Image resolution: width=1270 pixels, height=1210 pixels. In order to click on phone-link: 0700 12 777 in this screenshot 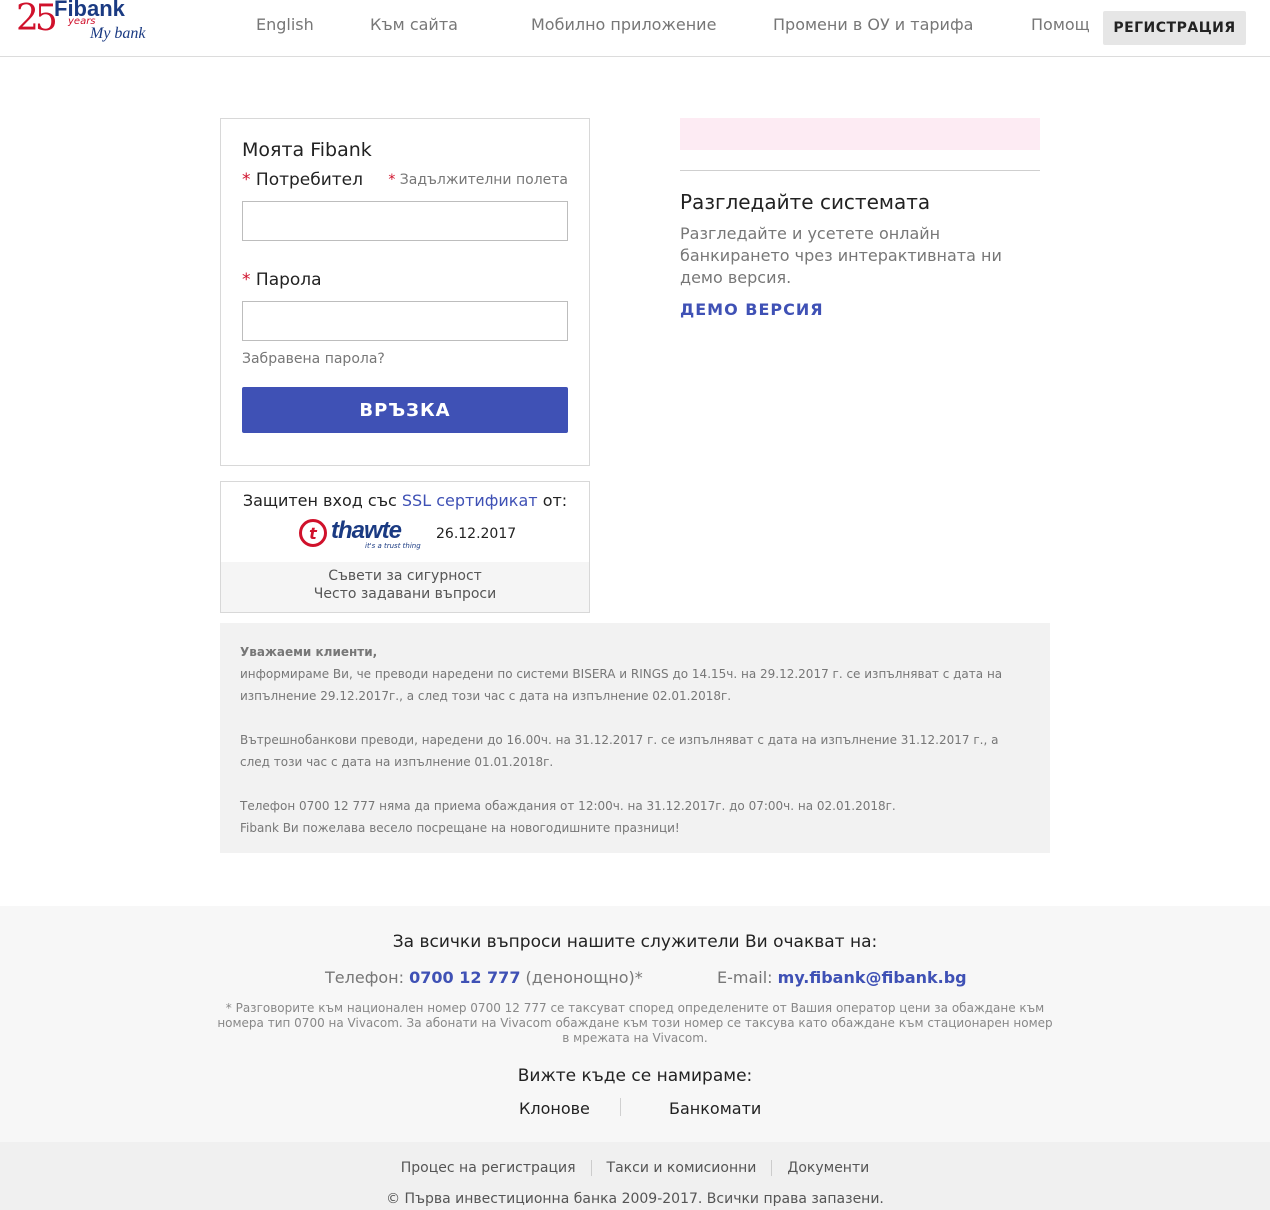, I will do `click(464, 977)`.